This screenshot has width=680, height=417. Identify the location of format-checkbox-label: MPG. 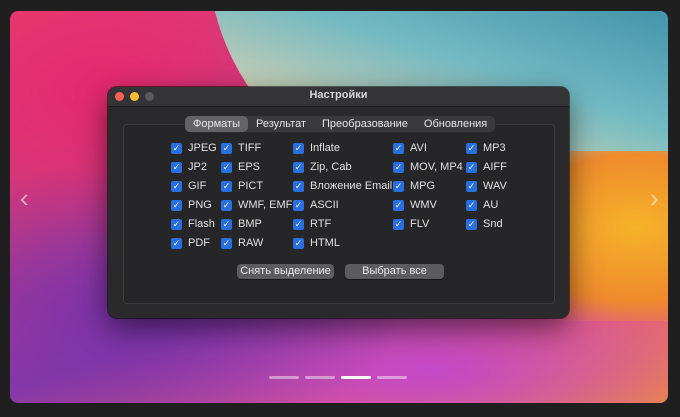
(423, 186).